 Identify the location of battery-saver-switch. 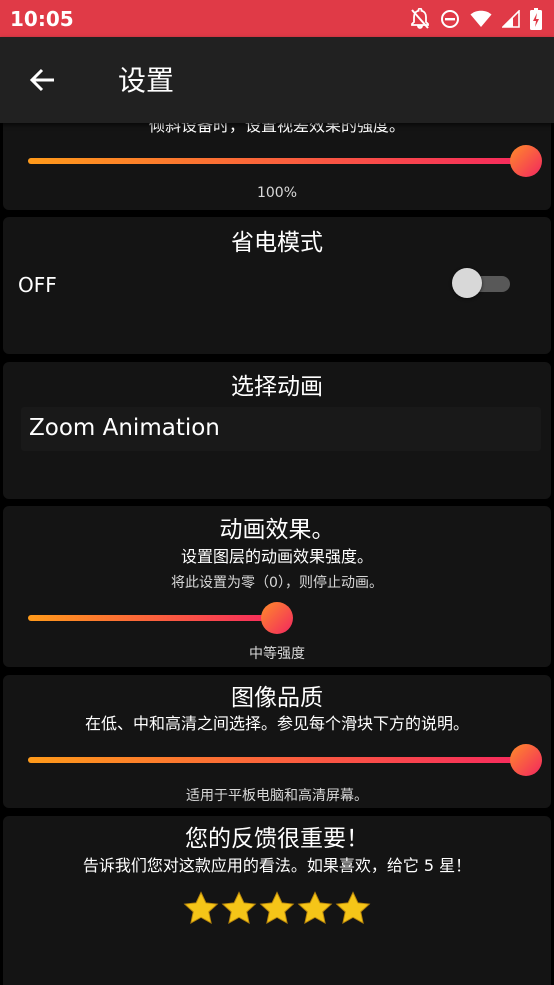
(482, 283).